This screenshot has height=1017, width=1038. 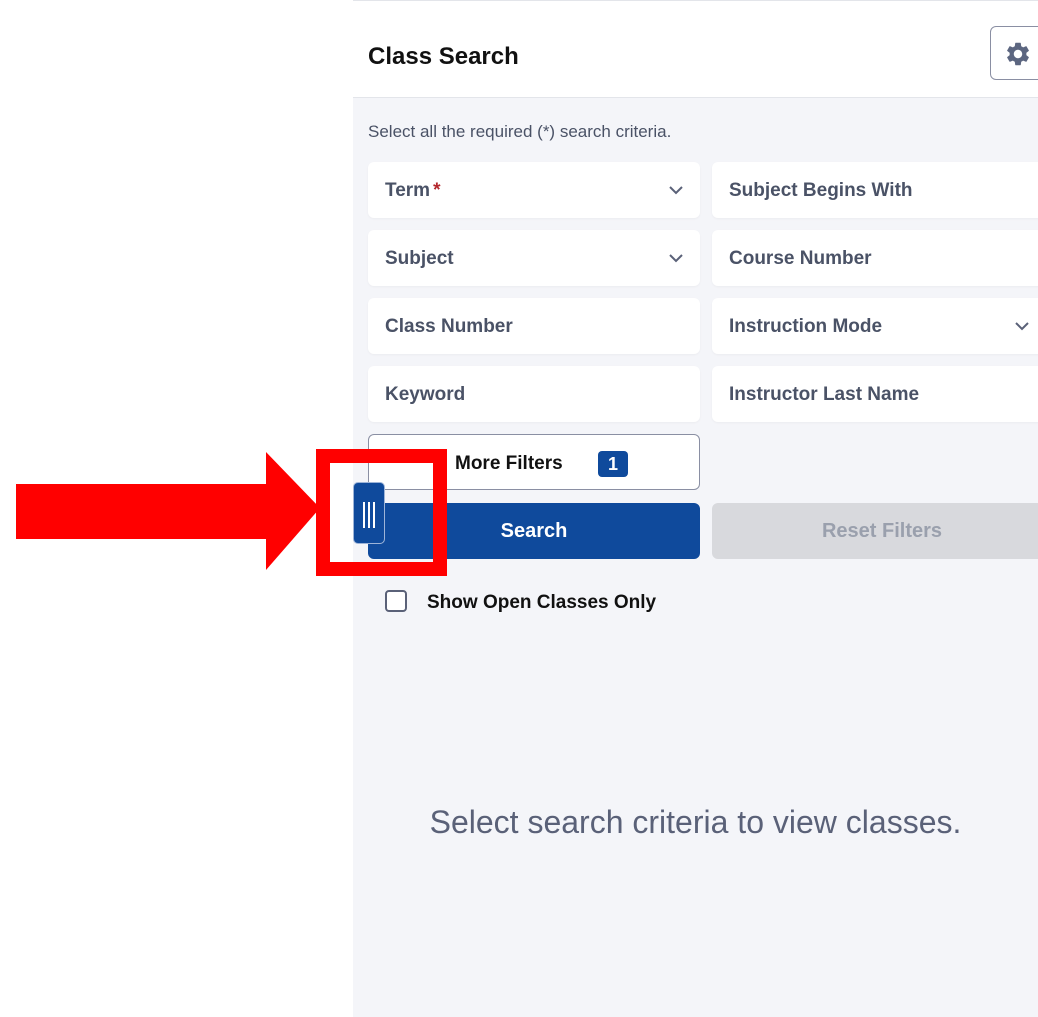 I want to click on term-label: Term *, so click(x=413, y=190).